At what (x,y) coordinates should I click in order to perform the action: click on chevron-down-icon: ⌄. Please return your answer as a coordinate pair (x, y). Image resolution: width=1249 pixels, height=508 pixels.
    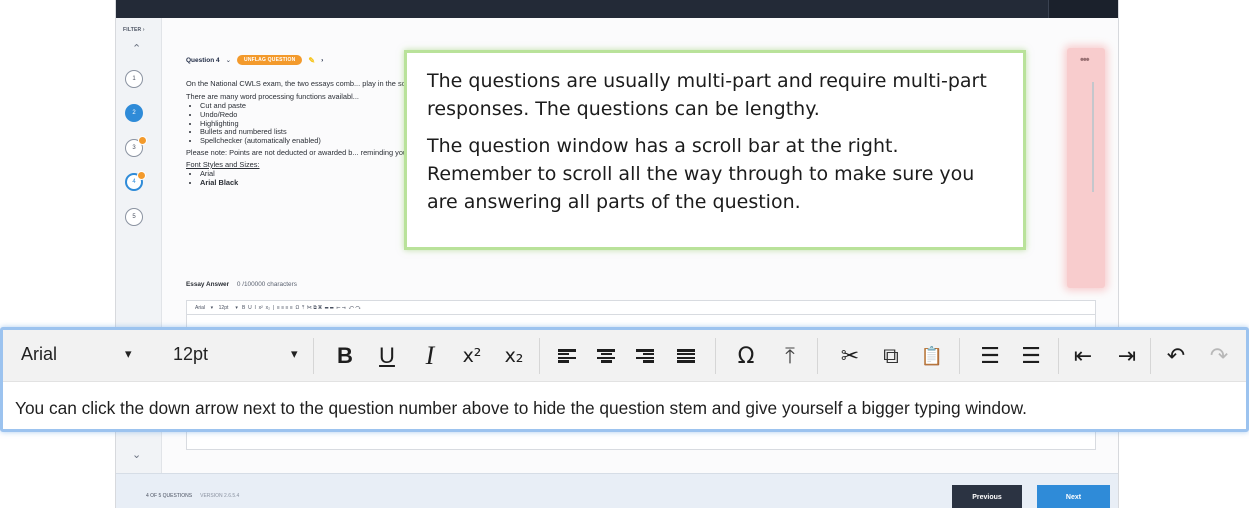
    Looking at the image, I should click on (136, 454).